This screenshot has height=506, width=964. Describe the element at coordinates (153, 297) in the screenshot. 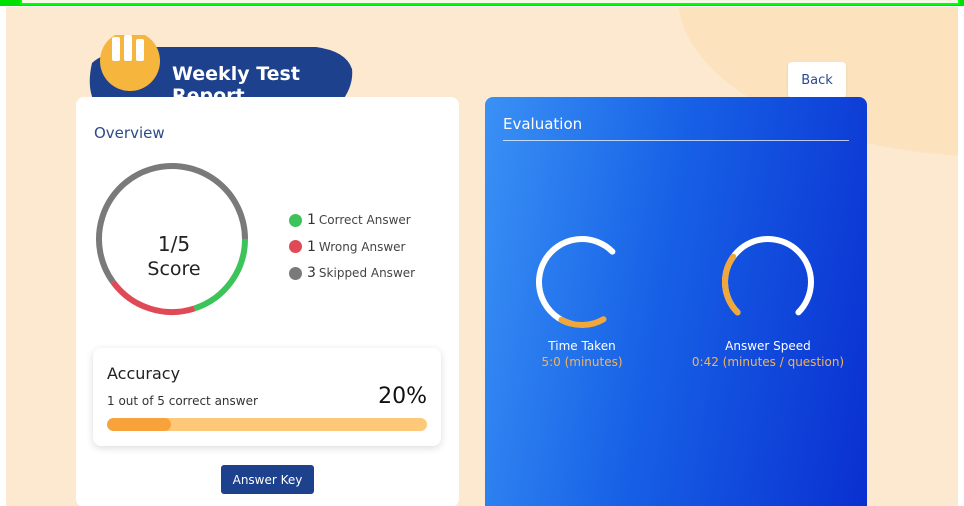

I see `donut-segment-wrong-answer` at that location.